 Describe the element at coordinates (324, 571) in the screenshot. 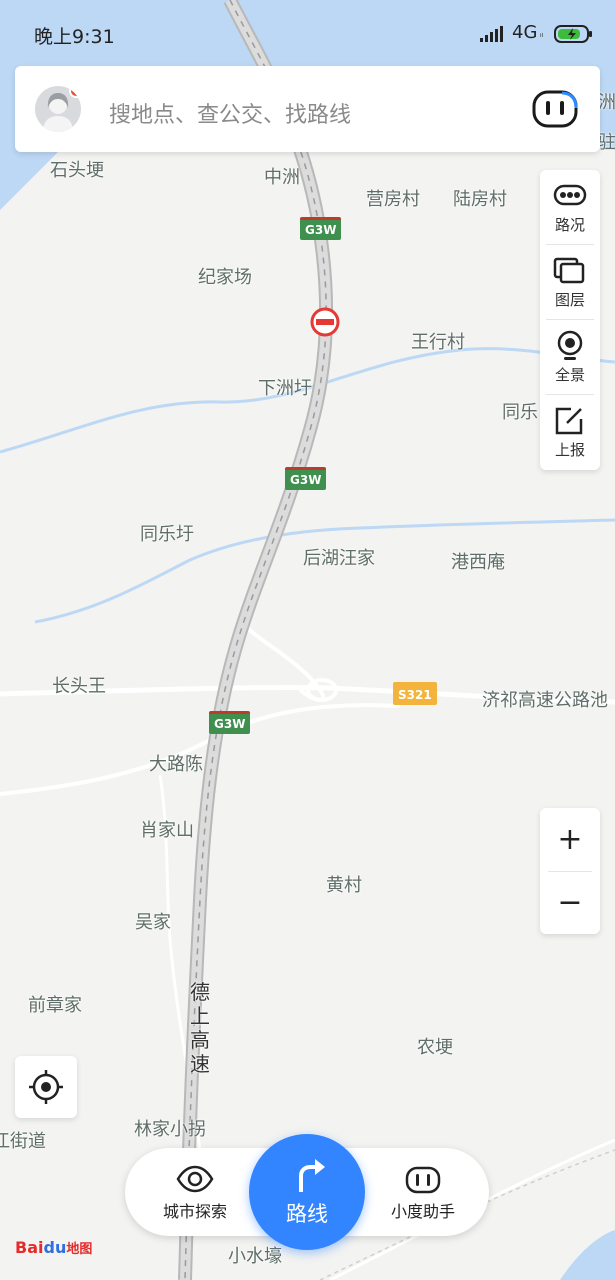

I see `stream` at that location.